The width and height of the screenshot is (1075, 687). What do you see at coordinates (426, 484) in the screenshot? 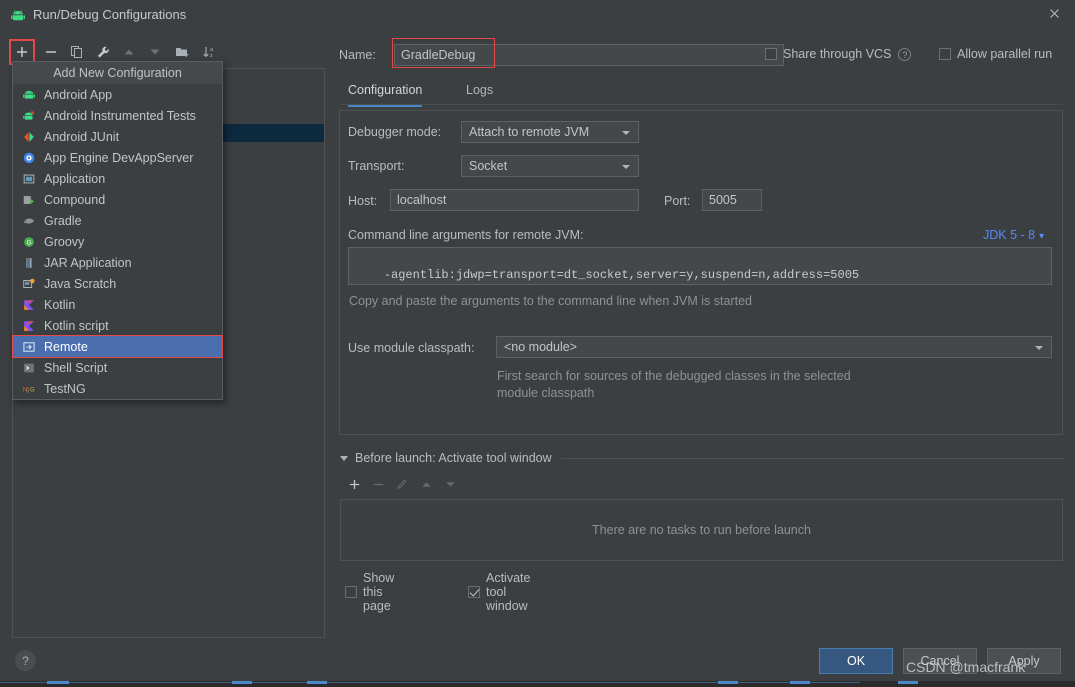
I see `triangle-up-icon` at bounding box center [426, 484].